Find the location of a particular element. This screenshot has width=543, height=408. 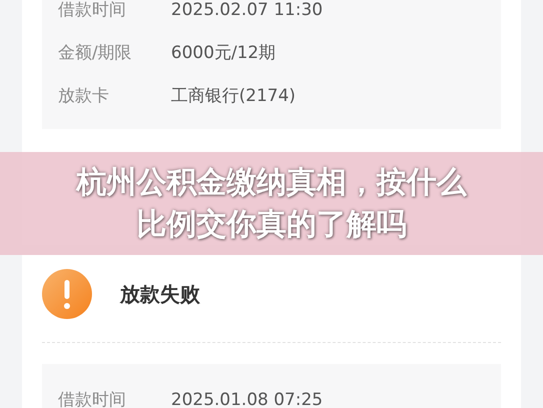

field-value: 6000元/12期 is located at coordinates (223, 53).